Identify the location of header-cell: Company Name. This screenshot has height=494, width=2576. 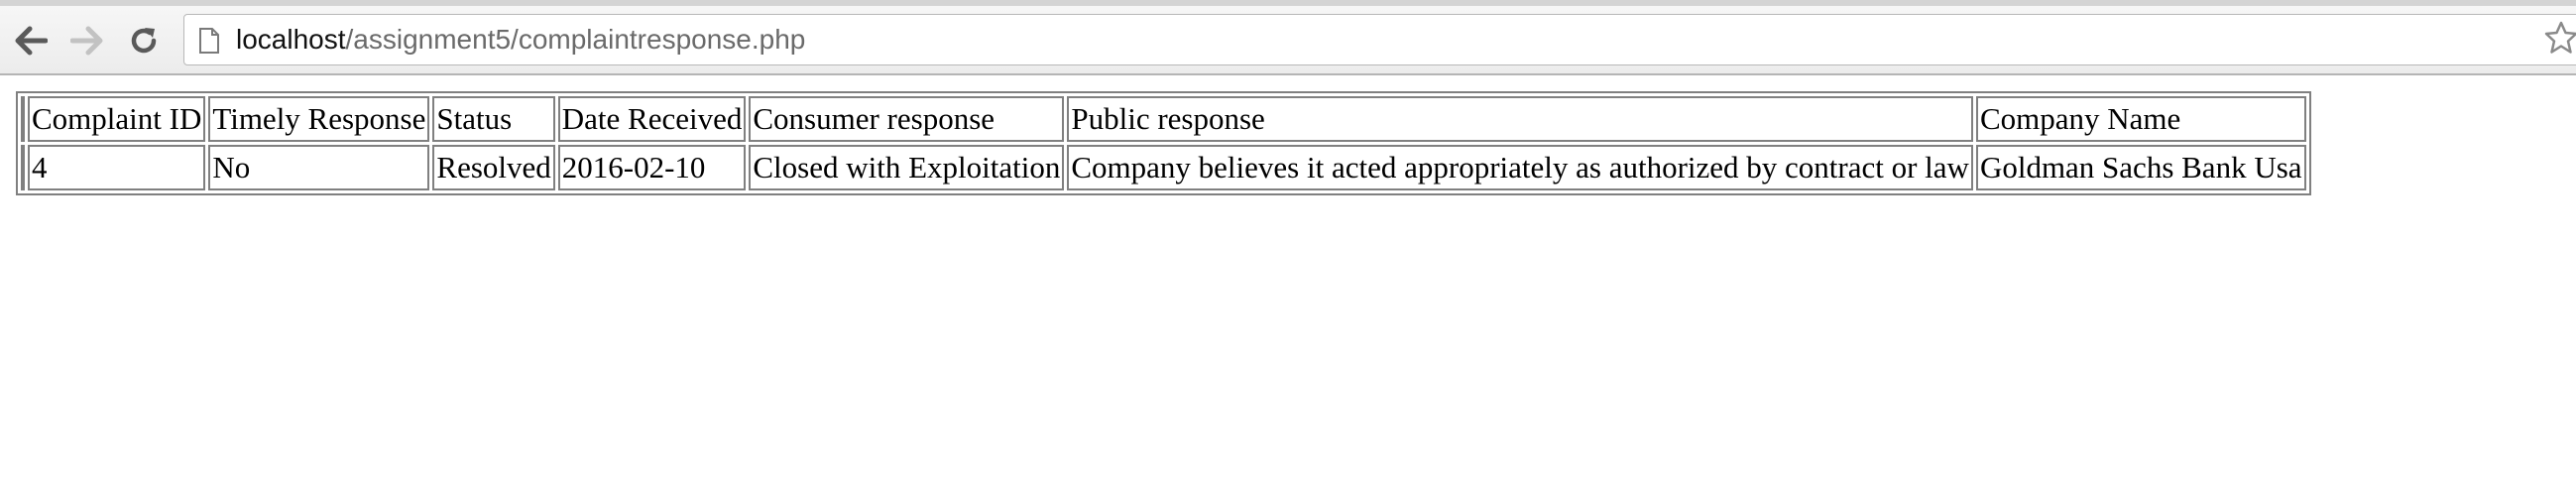
(2140, 119).